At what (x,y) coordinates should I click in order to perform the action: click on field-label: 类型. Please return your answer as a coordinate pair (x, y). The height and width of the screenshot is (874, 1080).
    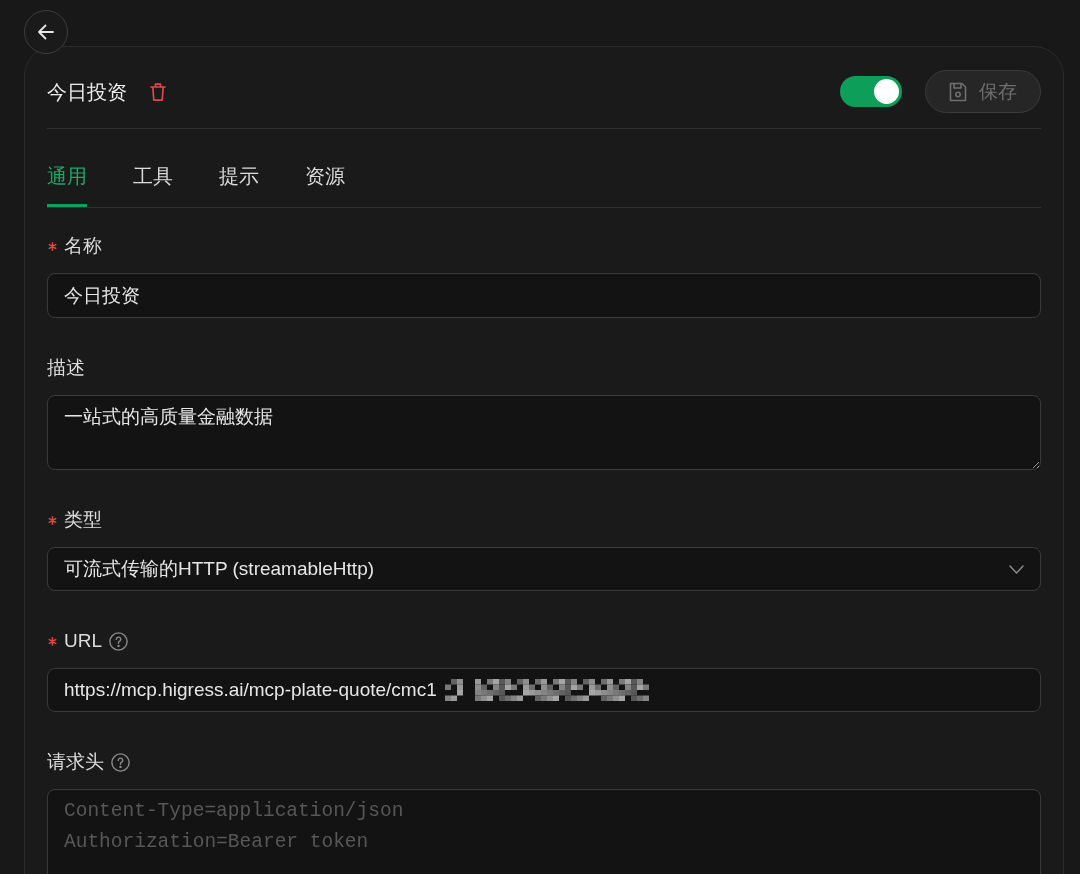
    Looking at the image, I should click on (83, 520).